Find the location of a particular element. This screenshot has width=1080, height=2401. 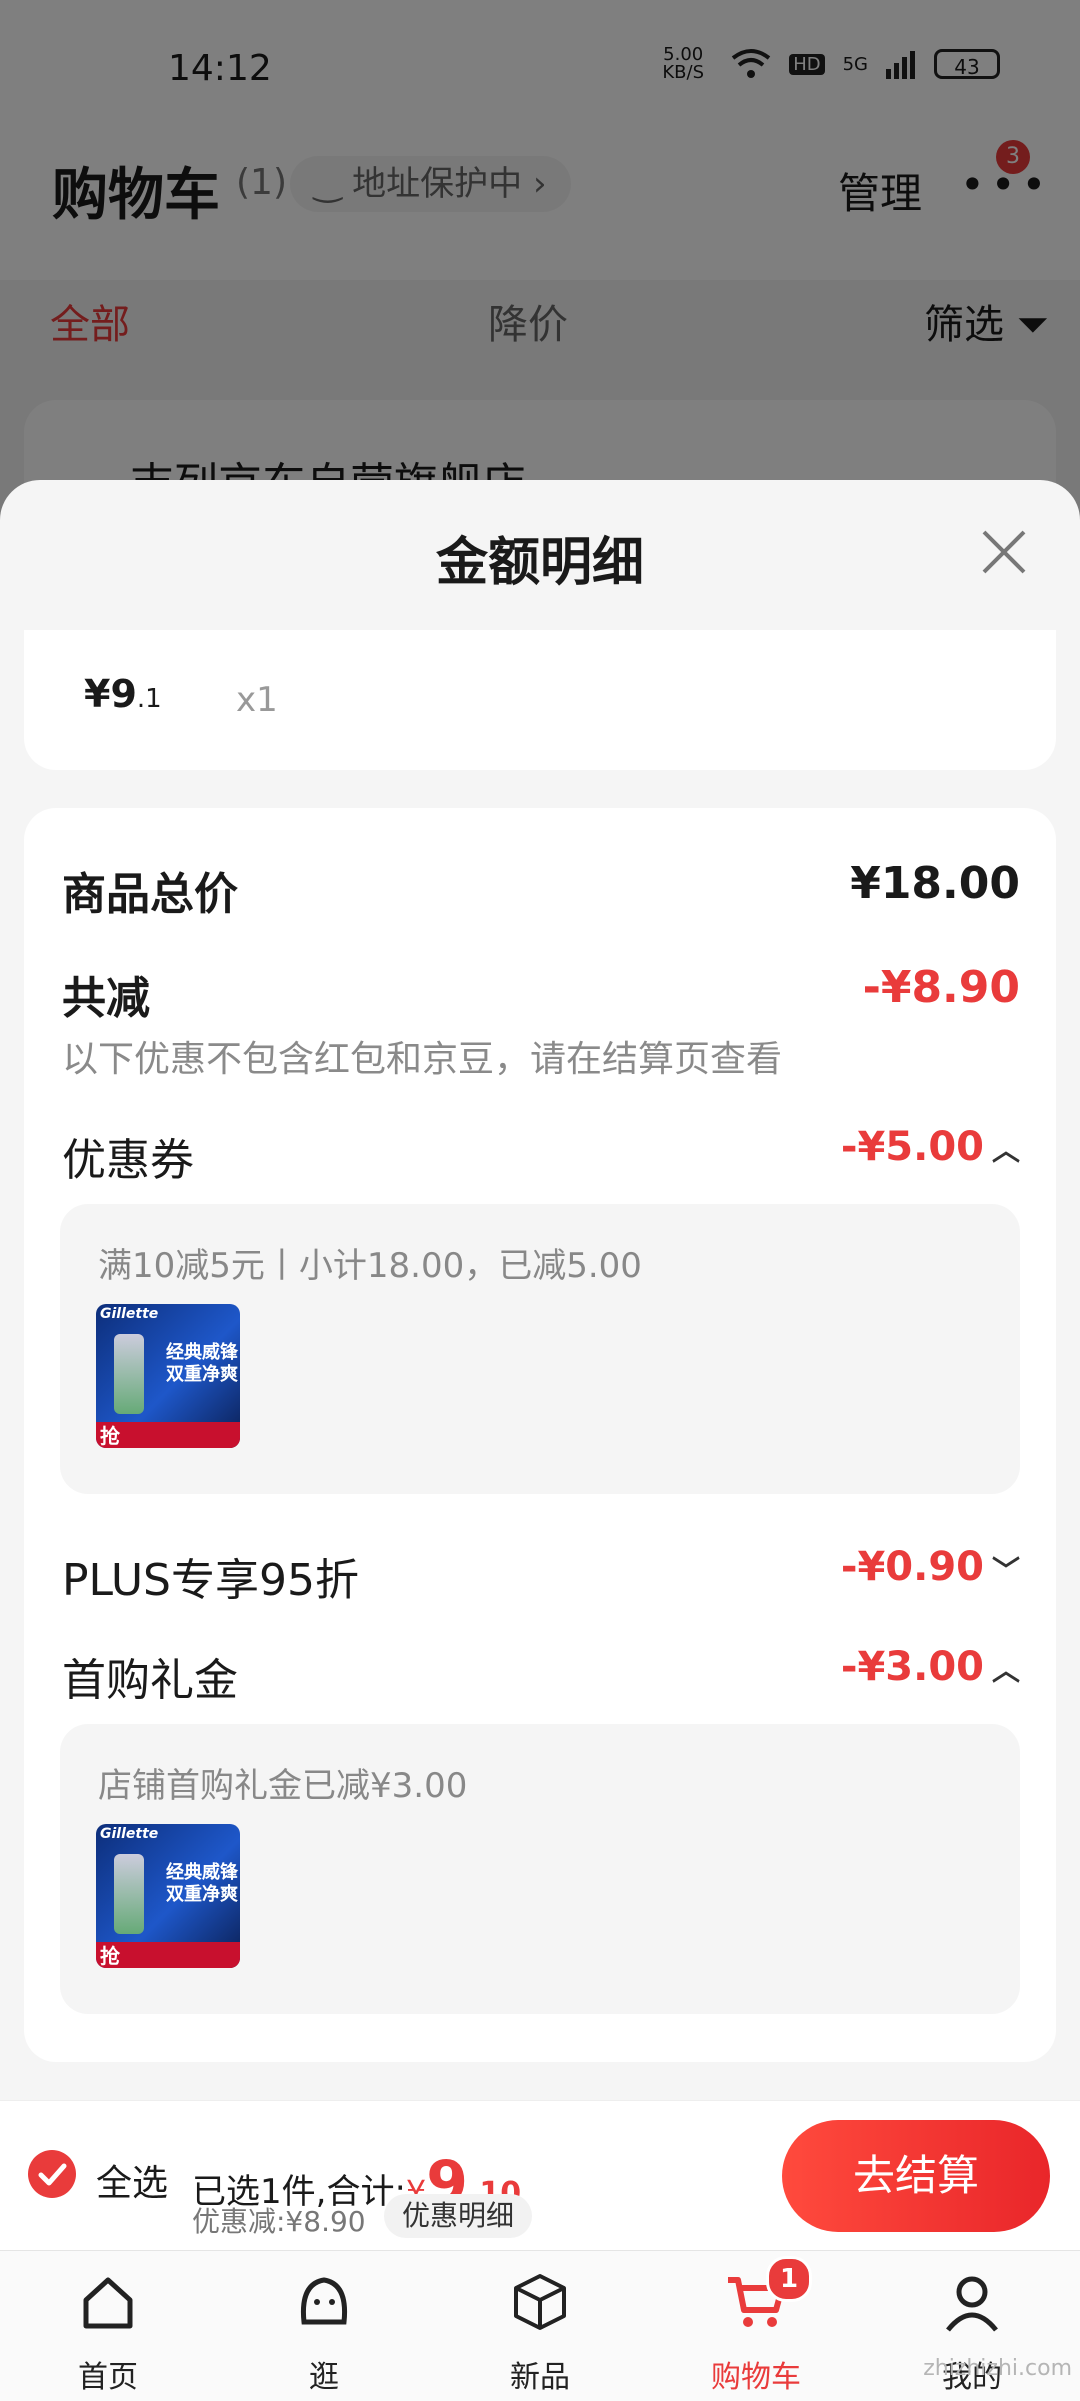

plus-label: PLUS专享95折 is located at coordinates (210, 1580).